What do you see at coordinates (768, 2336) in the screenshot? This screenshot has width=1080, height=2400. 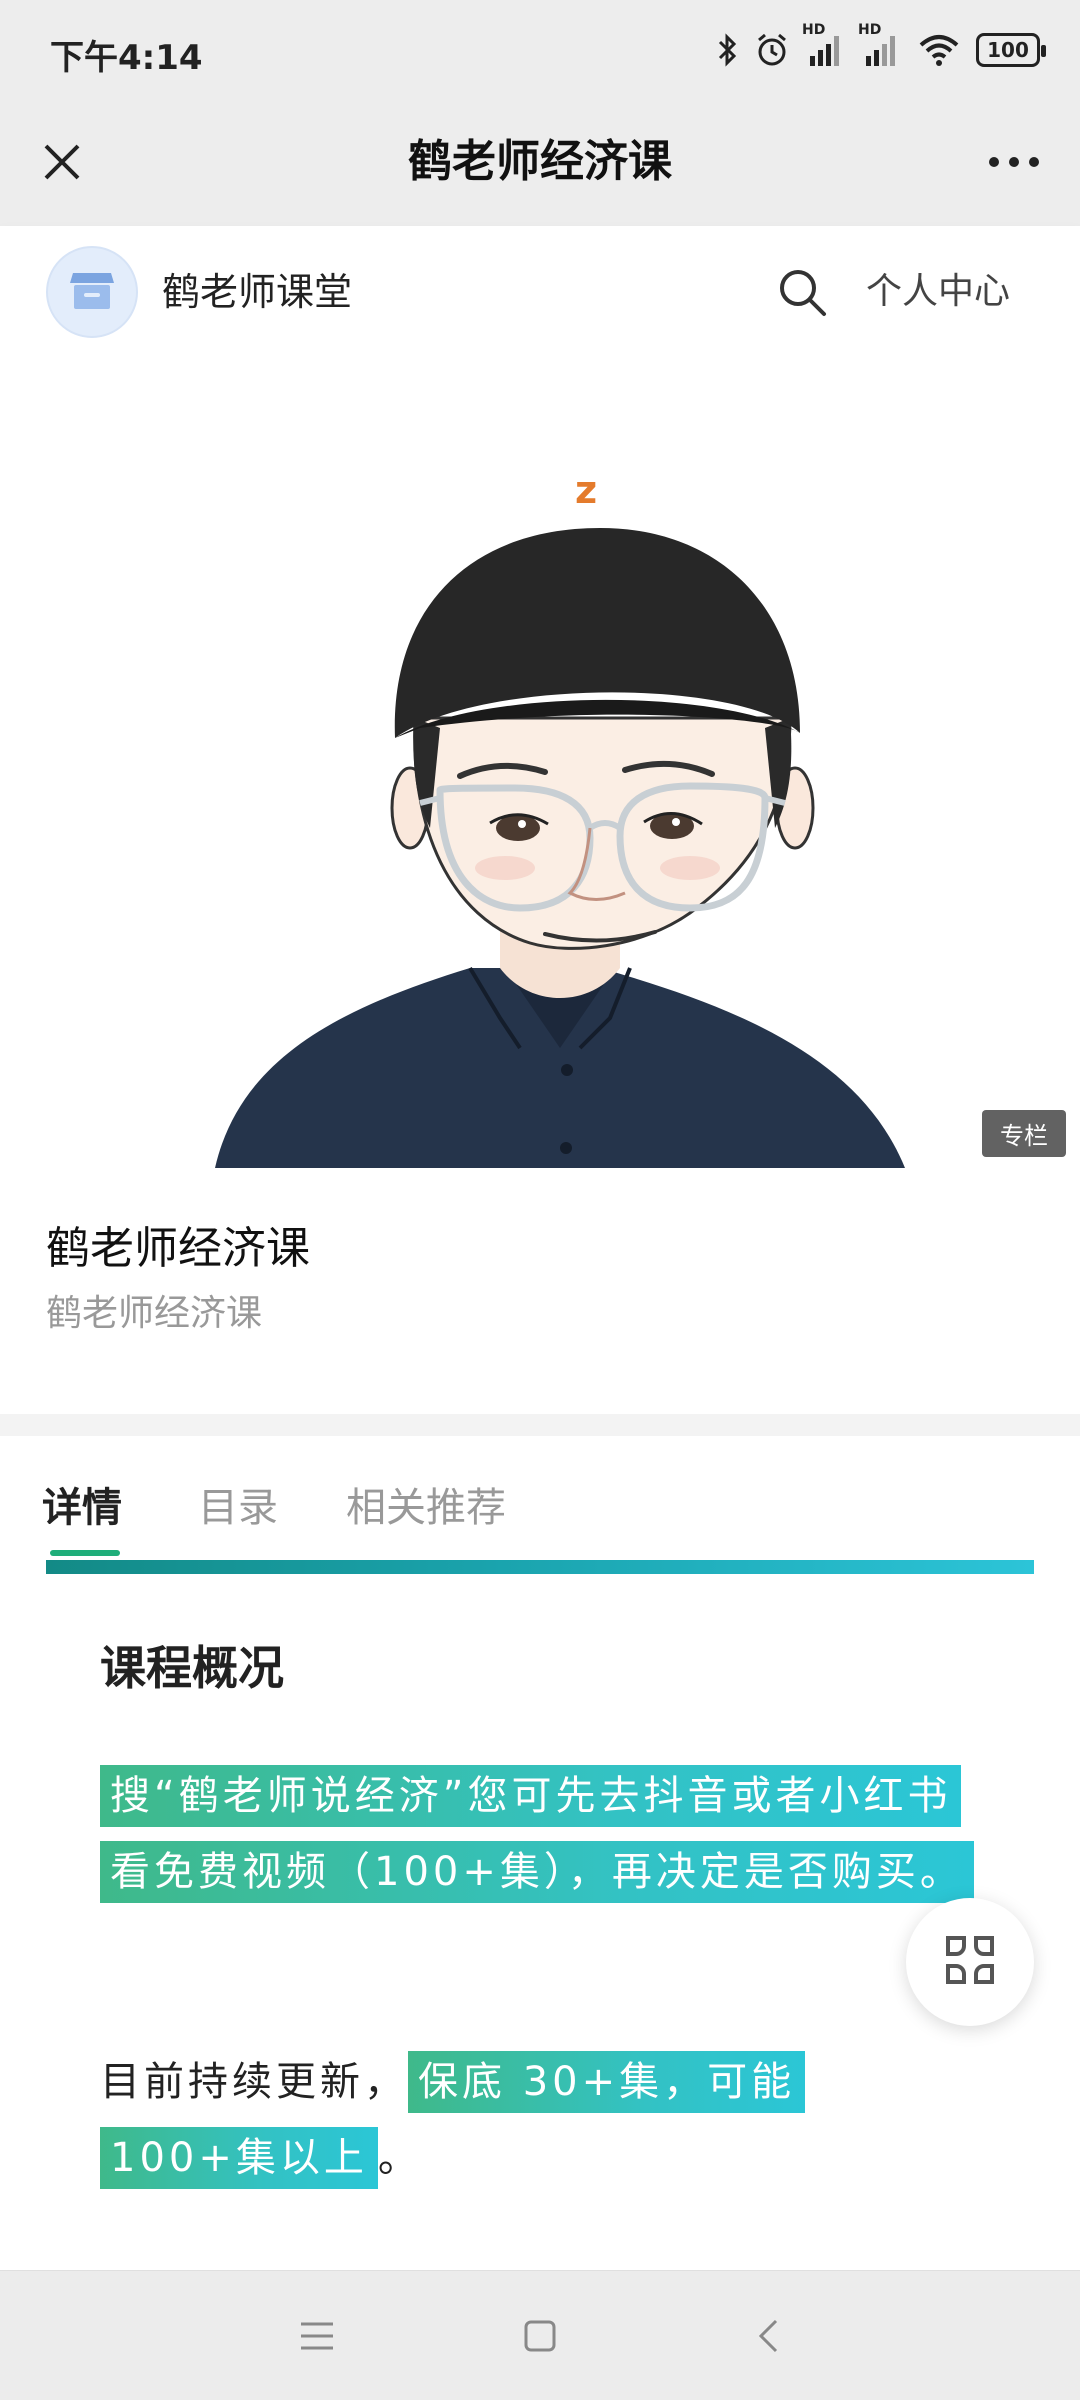 I see `back-icon` at bounding box center [768, 2336].